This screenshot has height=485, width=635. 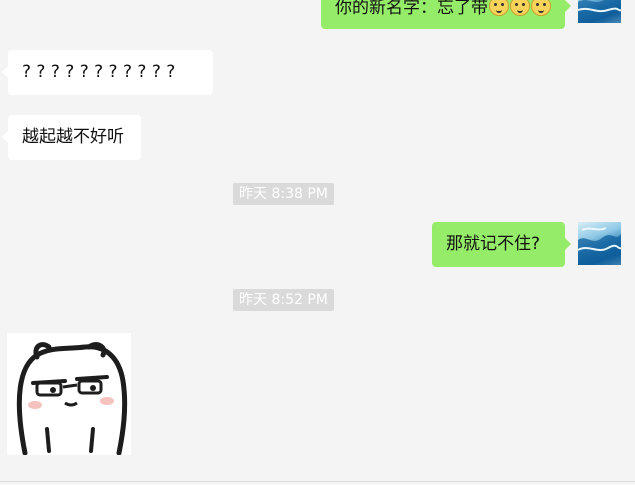 I want to click on cartoon-bear-sticker, so click(x=69, y=394).